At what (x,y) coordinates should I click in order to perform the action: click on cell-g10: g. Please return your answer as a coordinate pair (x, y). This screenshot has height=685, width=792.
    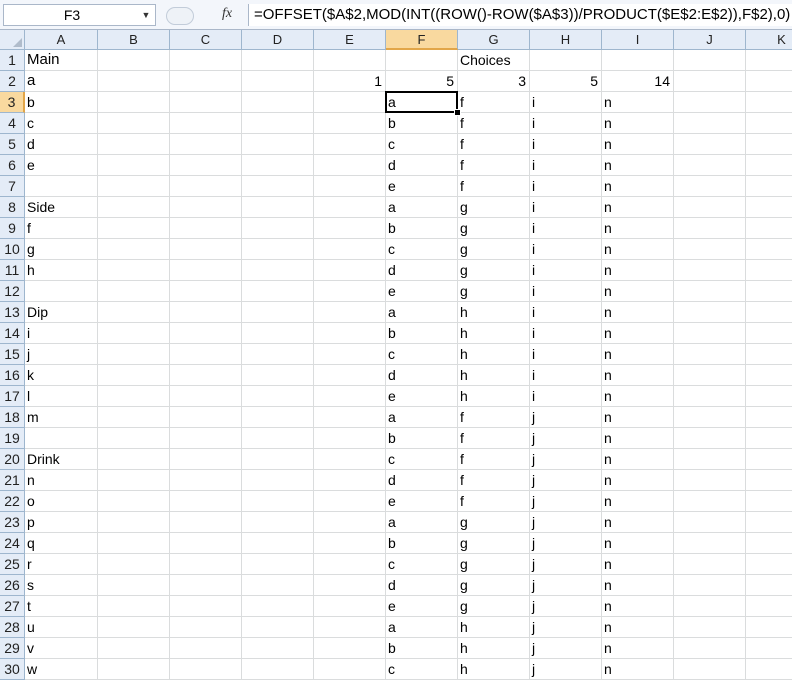
    Looking at the image, I should click on (494, 249).